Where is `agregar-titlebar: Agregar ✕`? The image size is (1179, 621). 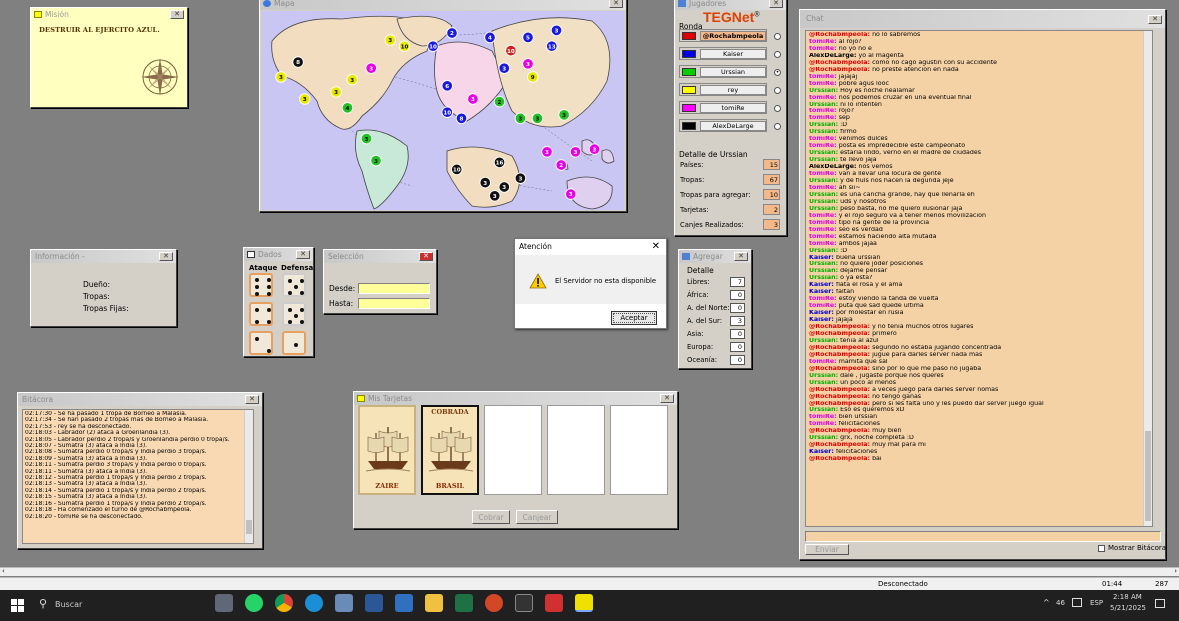 agregar-titlebar: Agregar ✕ is located at coordinates (715, 256).